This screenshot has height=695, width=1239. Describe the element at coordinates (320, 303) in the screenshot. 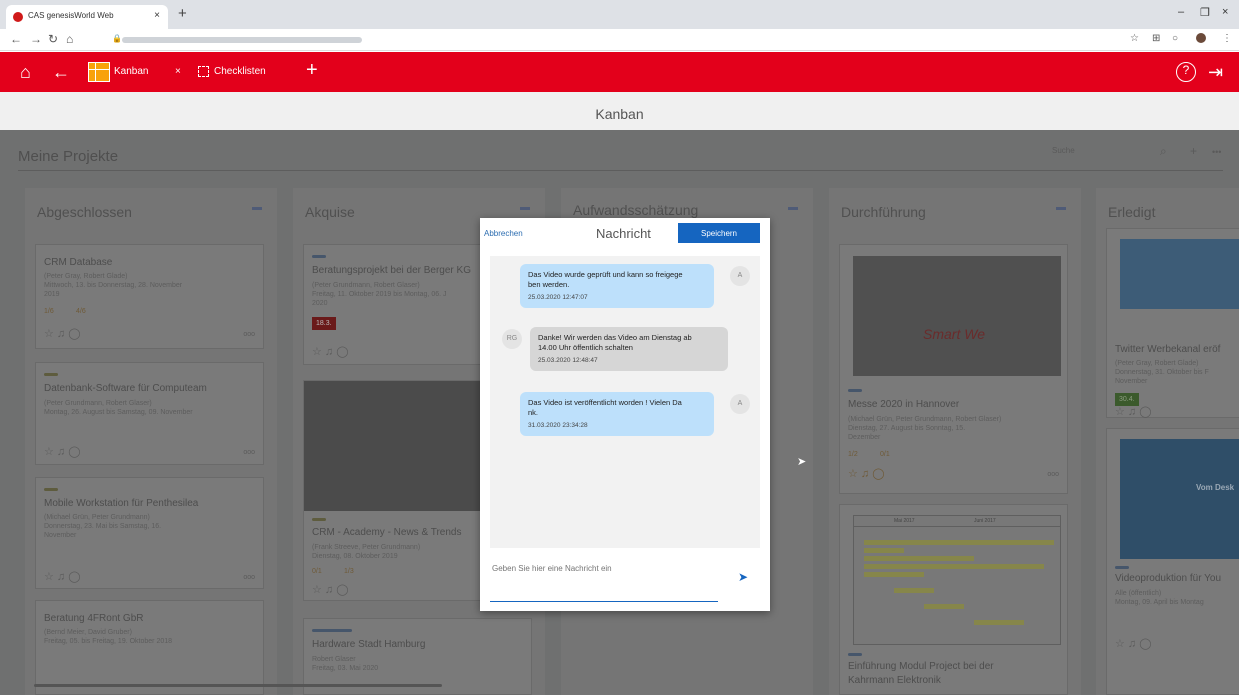

I see `card-date-year: 2020` at that location.